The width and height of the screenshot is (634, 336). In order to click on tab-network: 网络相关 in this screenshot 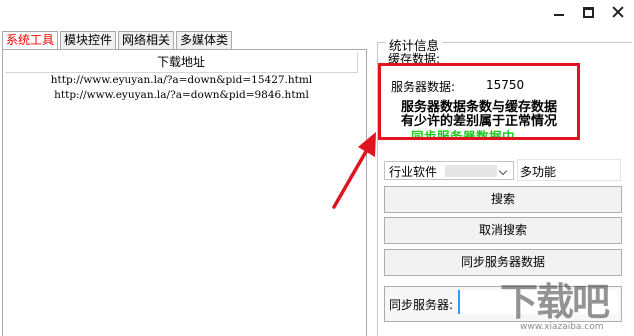, I will do `click(146, 40)`.